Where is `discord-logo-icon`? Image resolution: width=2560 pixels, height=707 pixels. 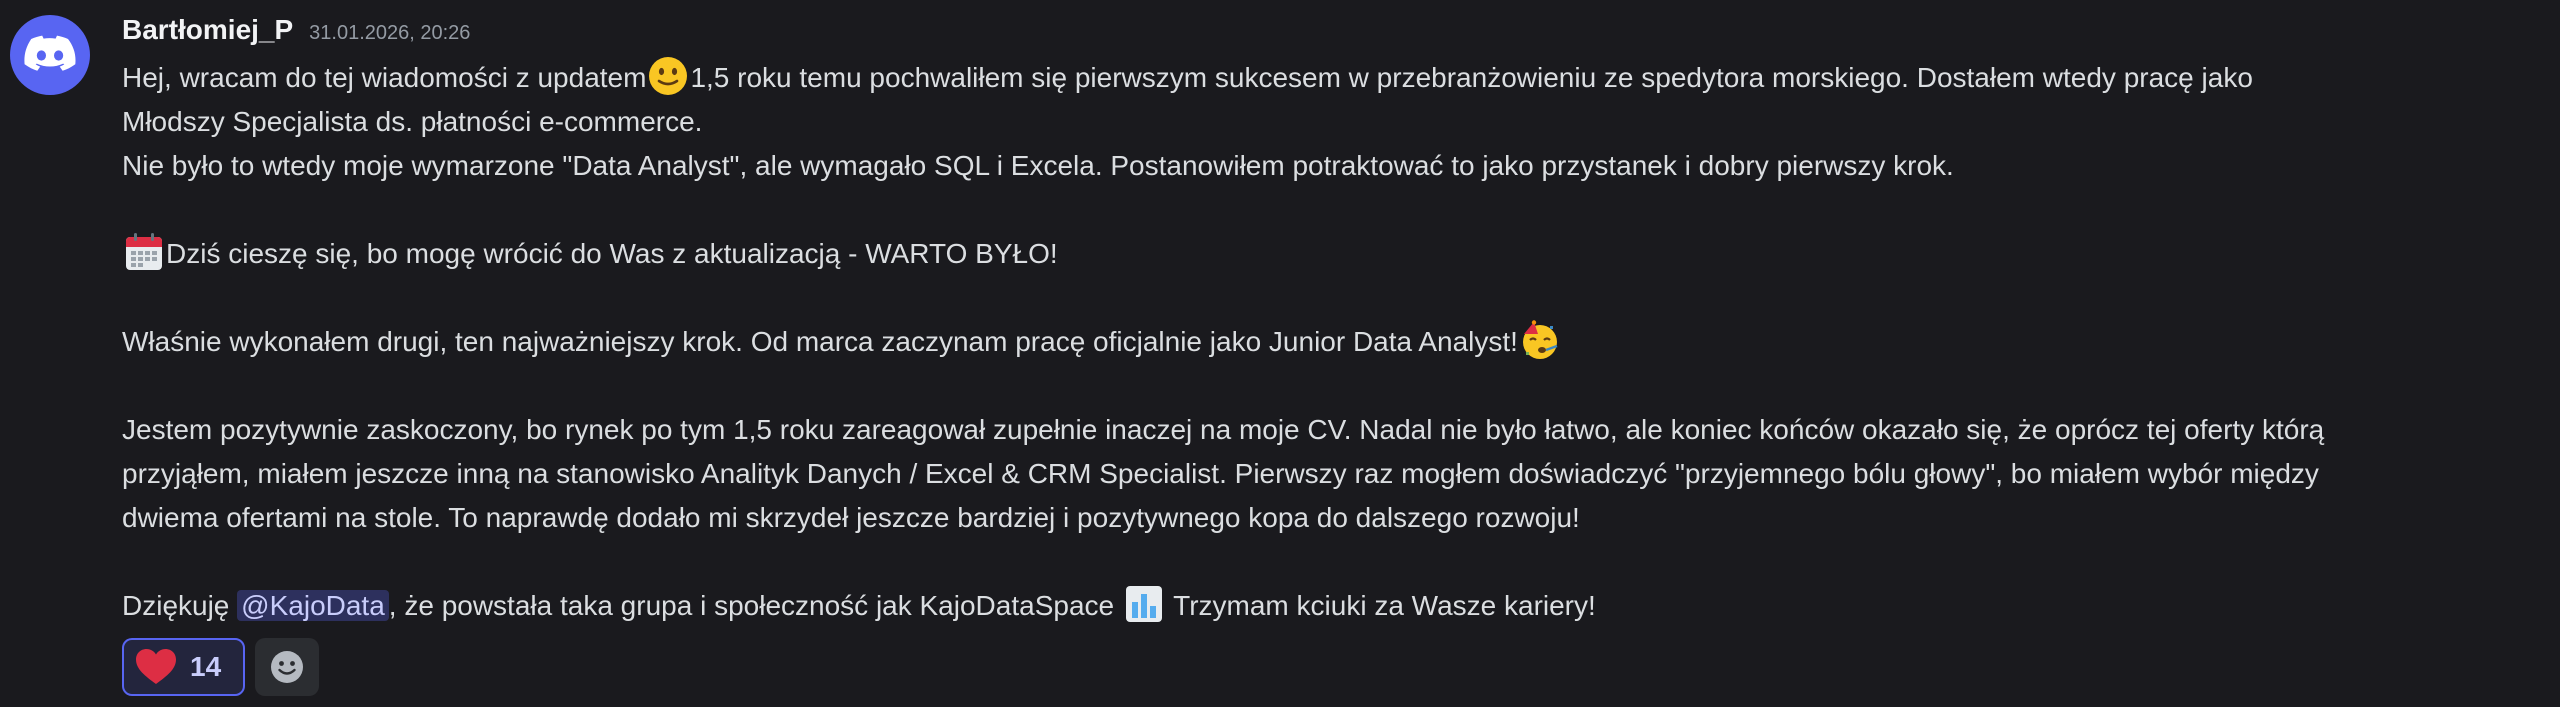
discord-logo-icon is located at coordinates (50, 53).